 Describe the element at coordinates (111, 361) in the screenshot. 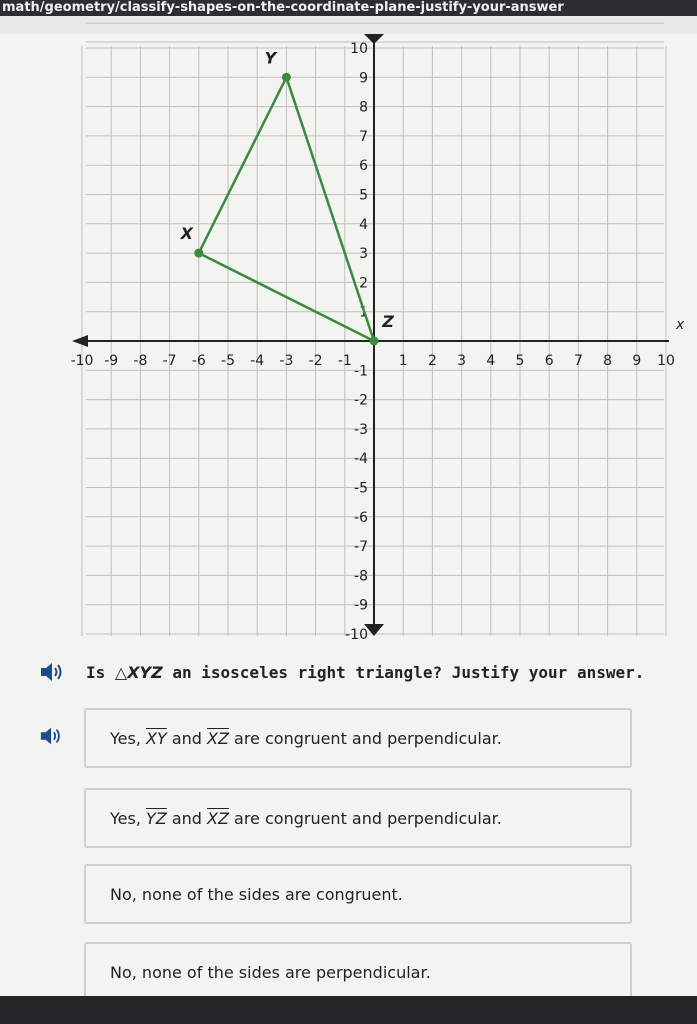

I see `x-tick-label: -9` at that location.